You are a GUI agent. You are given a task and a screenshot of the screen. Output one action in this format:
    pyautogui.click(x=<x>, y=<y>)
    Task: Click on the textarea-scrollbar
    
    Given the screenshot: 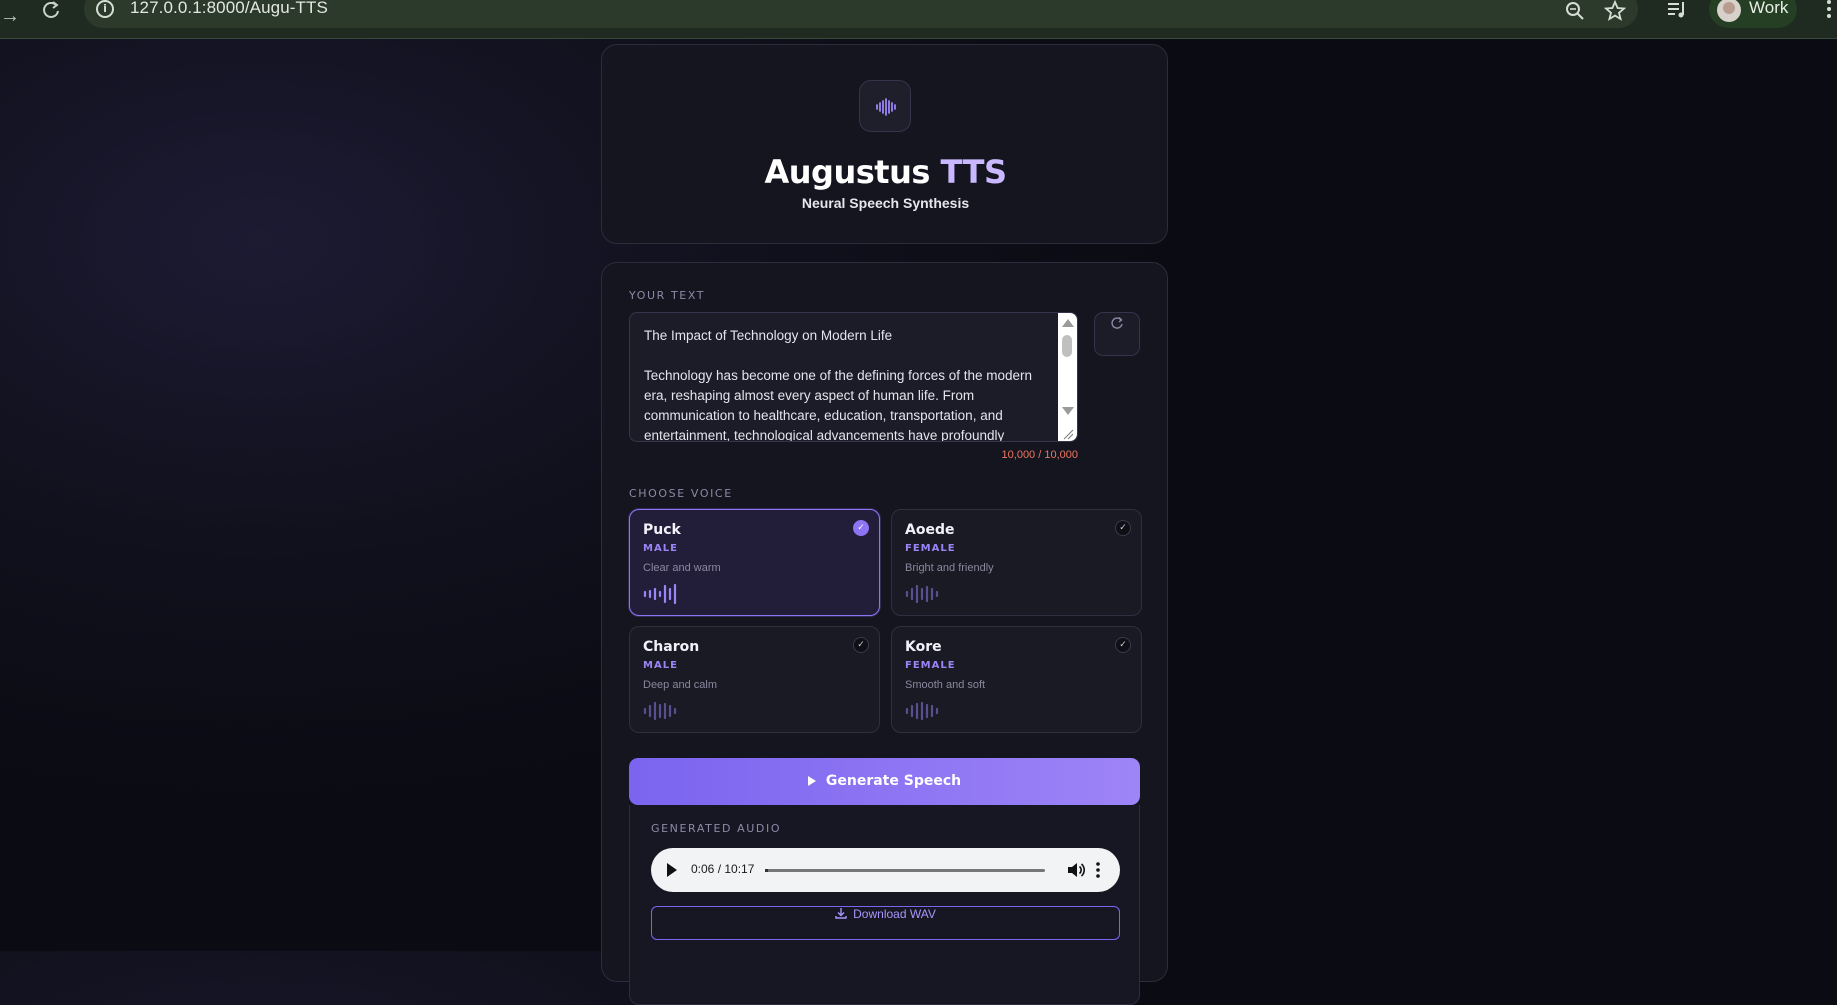 What is the action you would take?
    pyautogui.click(x=1067, y=377)
    